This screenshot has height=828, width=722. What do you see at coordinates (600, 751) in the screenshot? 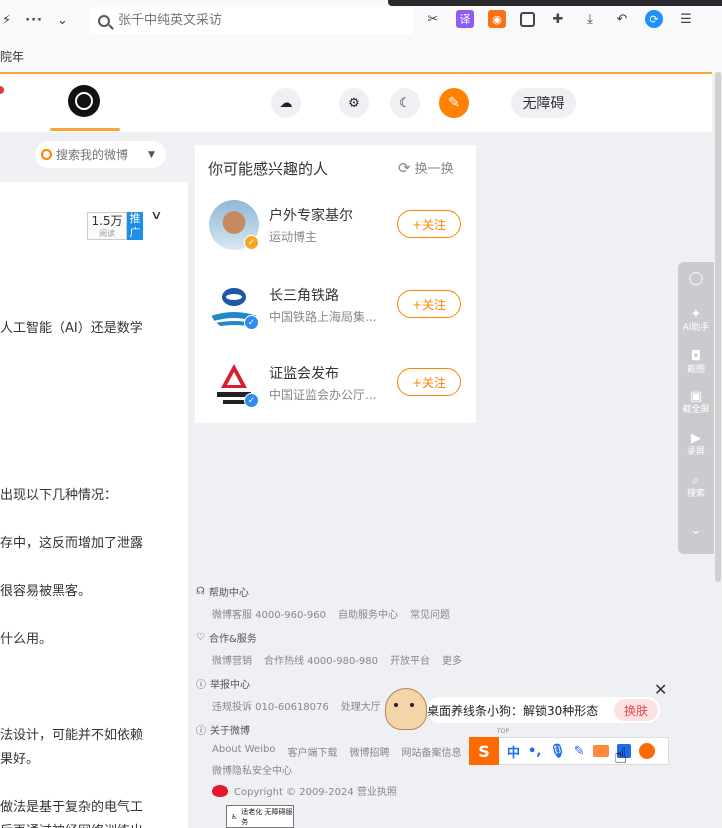
I see `keyboard-icon` at bounding box center [600, 751].